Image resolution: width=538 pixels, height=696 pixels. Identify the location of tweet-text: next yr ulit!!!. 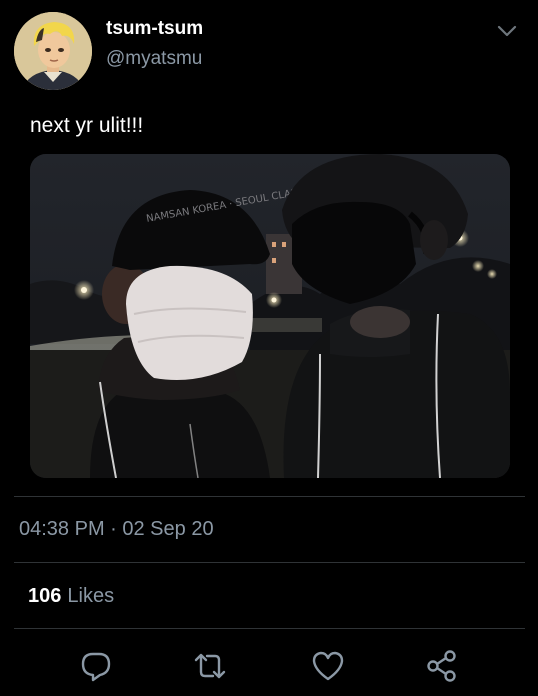
(87, 125).